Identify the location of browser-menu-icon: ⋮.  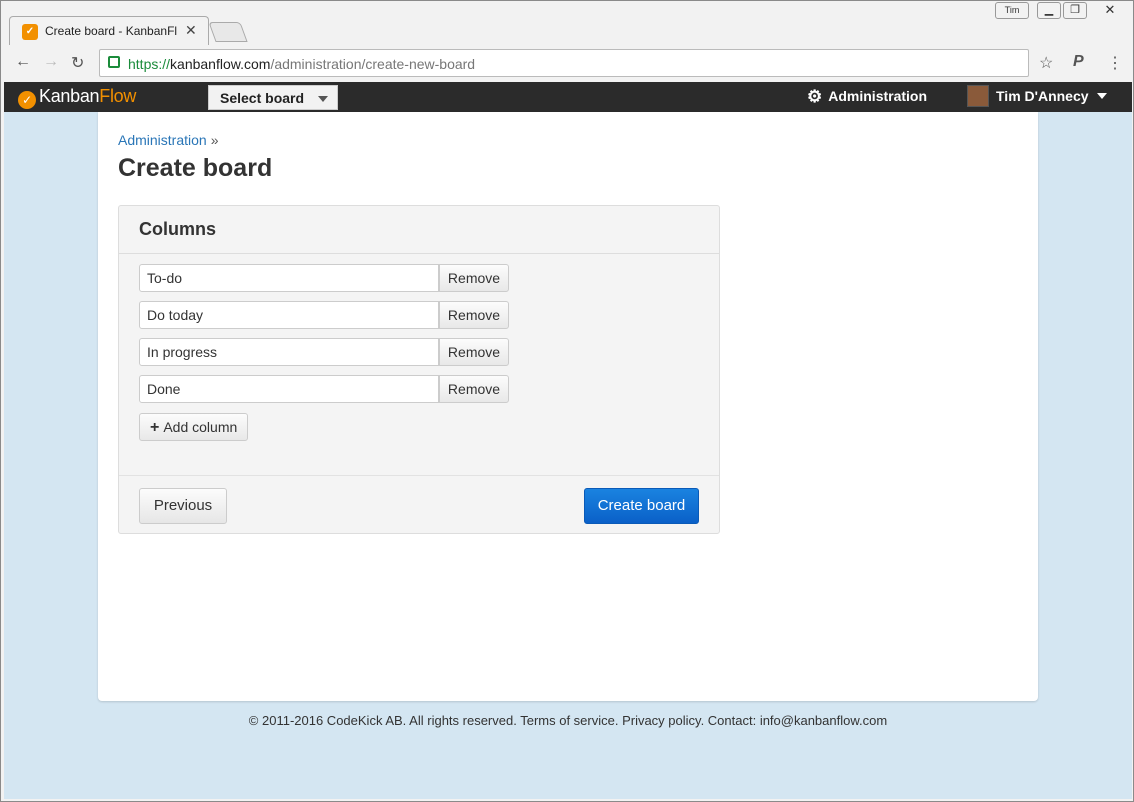
(1115, 63).